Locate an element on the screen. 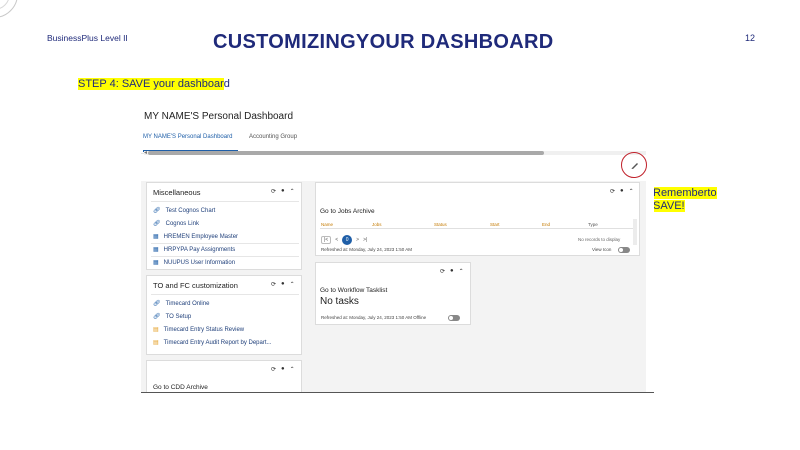 This screenshot has height=450, width=800. tab-accounting-group: Accounting Group is located at coordinates (273, 137).